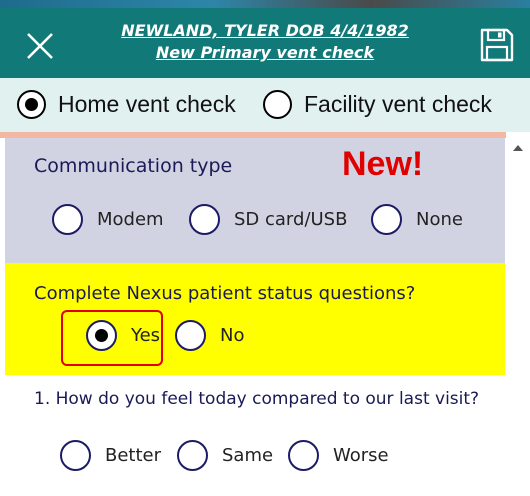 The width and height of the screenshot is (530, 496). Describe the element at coordinates (518, 314) in the screenshot. I see `scrollbar` at that location.